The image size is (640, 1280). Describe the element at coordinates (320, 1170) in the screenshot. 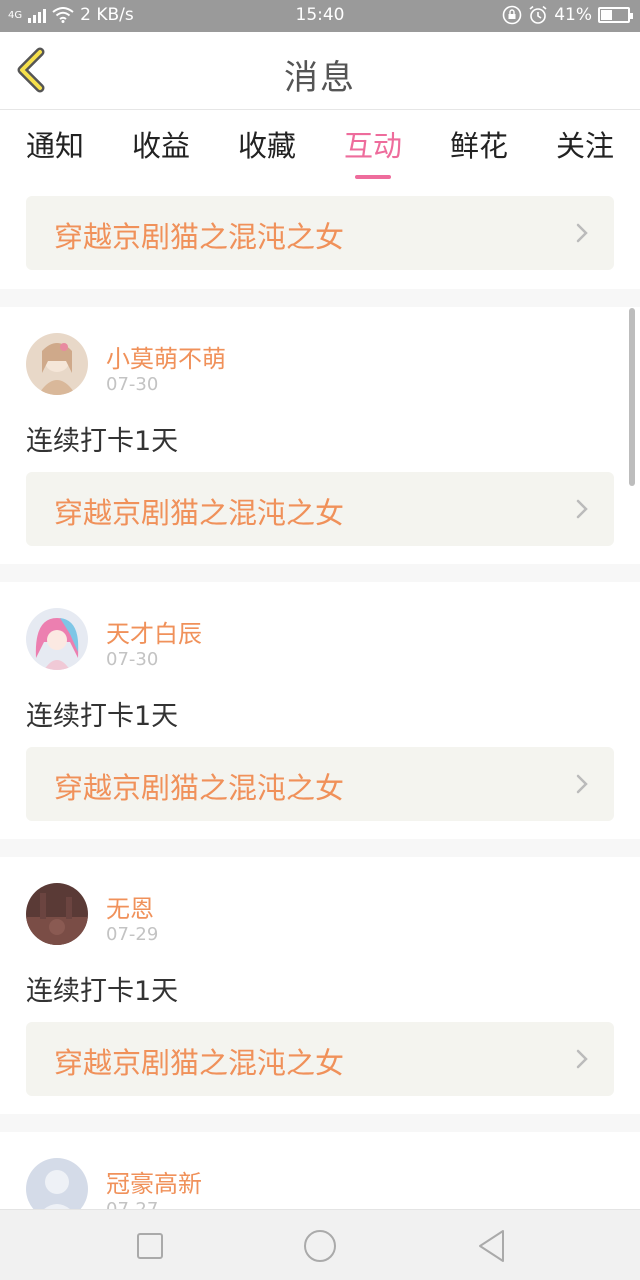

I see `message-card: 冠豪高新 07-27` at that location.